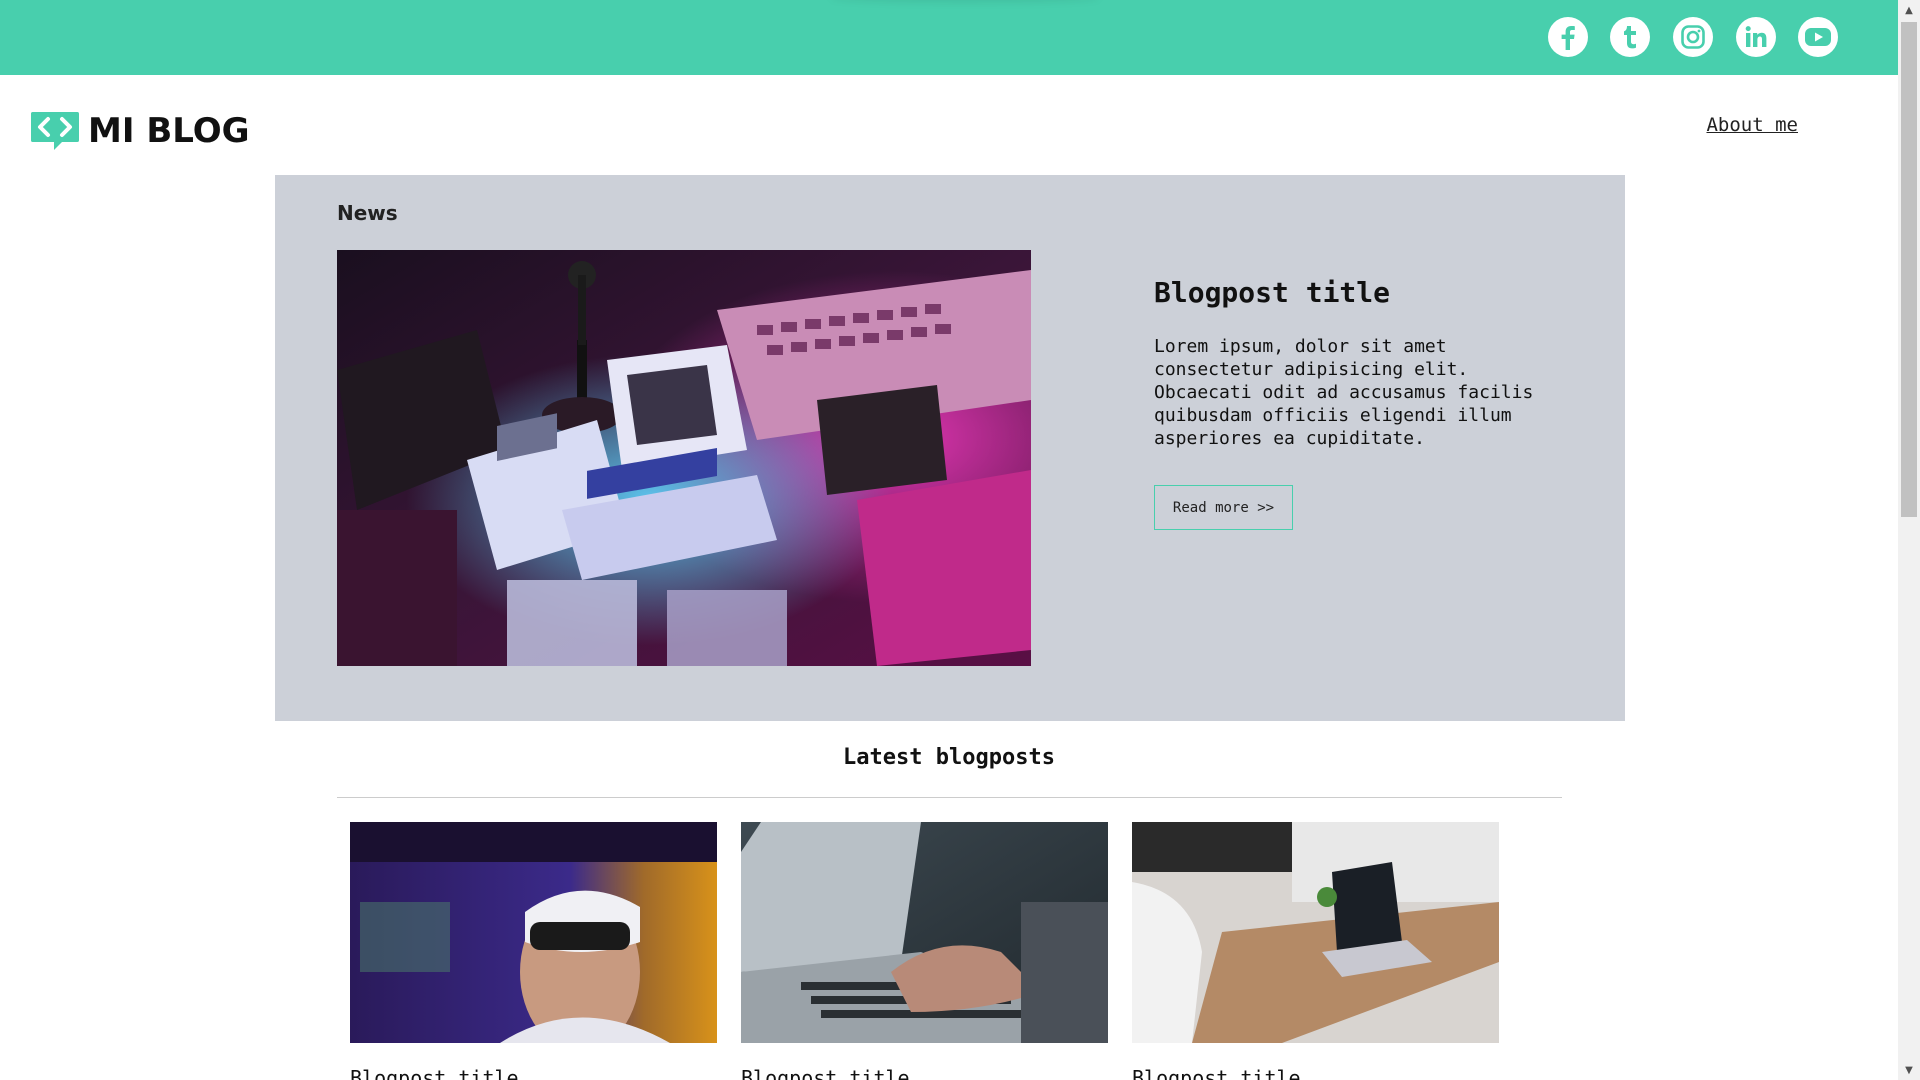 The height and width of the screenshot is (1080, 1920). Describe the element at coordinates (949, 37) in the screenshot. I see `social-bar` at that location.